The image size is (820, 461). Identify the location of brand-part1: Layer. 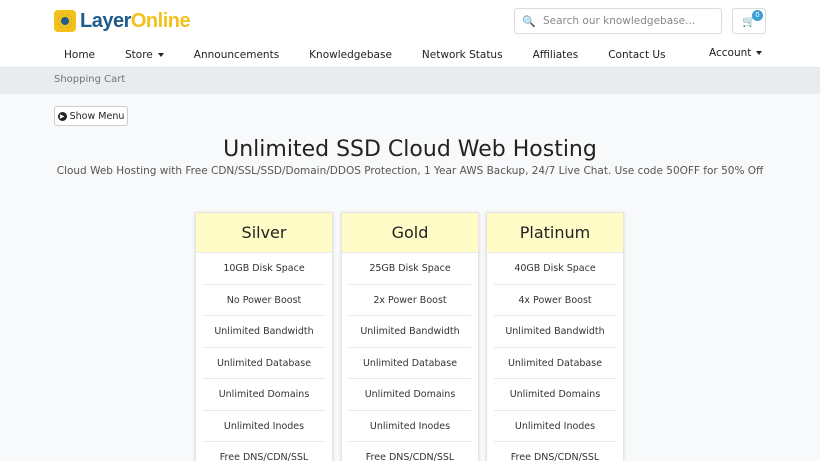
(105, 20).